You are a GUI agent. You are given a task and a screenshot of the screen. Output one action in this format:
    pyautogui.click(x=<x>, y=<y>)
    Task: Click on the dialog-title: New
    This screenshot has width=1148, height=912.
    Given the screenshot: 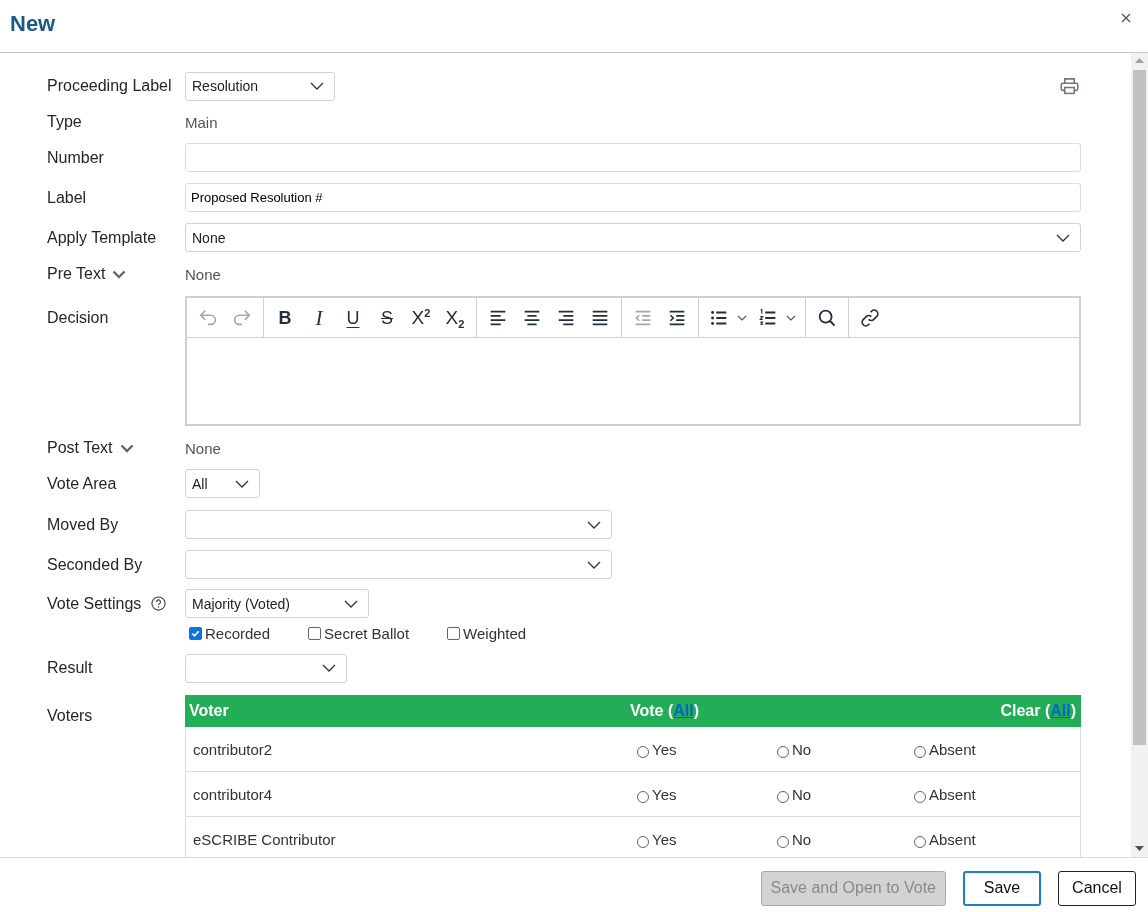 What is the action you would take?
    pyautogui.click(x=33, y=24)
    